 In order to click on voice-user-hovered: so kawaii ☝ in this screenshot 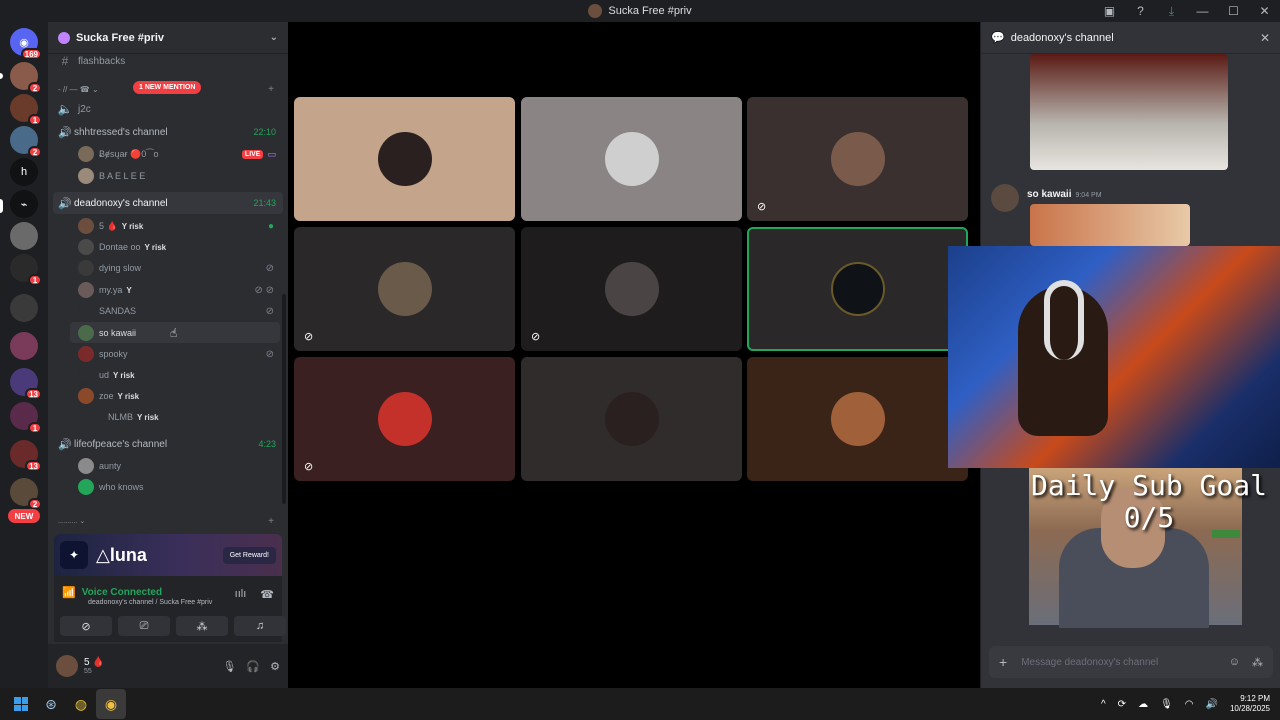, I will do `click(175, 332)`.